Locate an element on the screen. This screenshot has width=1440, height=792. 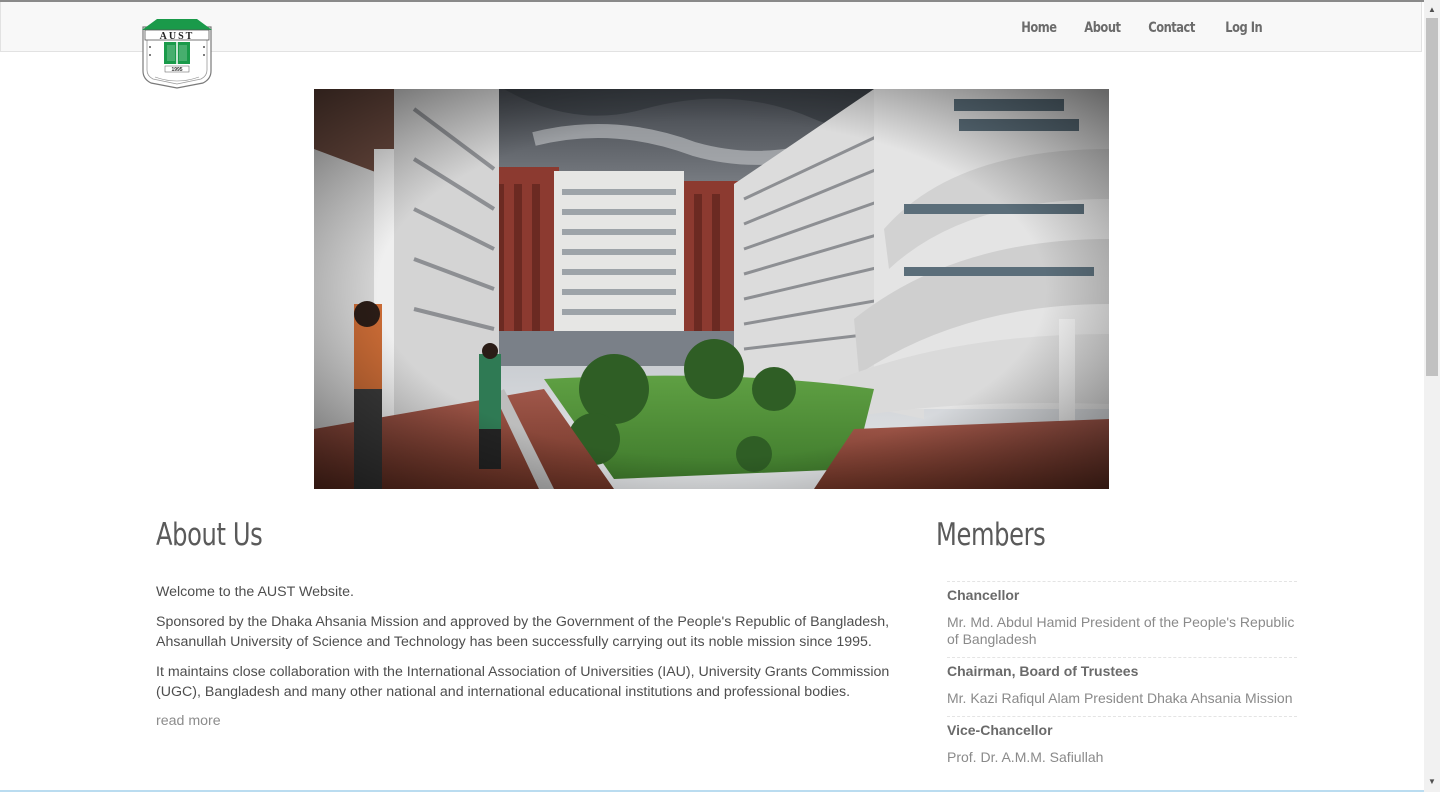
nav-login-link: Log In is located at coordinates (1244, 28).